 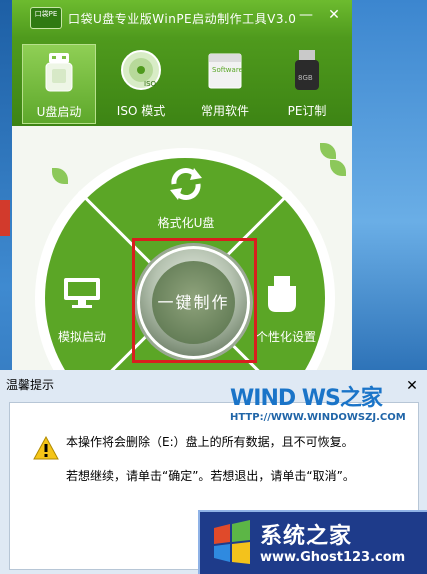 What do you see at coordinates (186, 222) in the screenshot?
I see `format-usb-label: 格式化U盘` at bounding box center [186, 222].